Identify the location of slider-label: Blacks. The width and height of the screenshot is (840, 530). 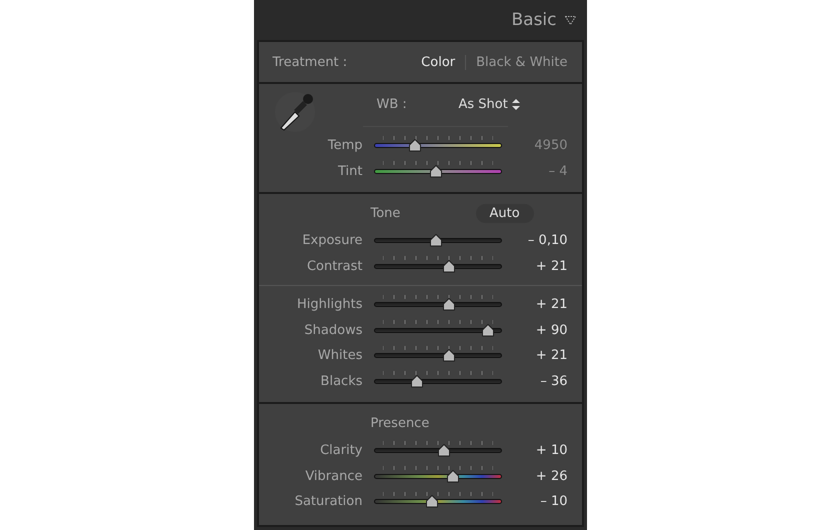
(341, 381).